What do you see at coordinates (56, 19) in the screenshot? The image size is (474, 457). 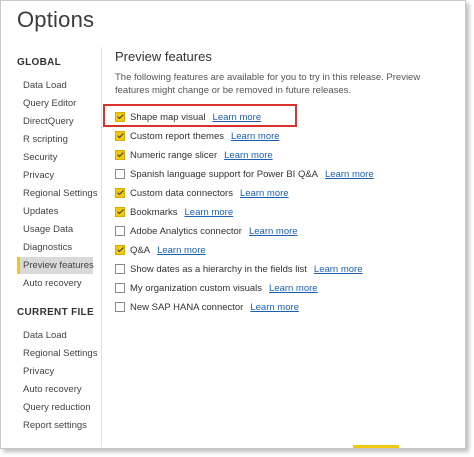 I see `dialog-title: Options` at bounding box center [56, 19].